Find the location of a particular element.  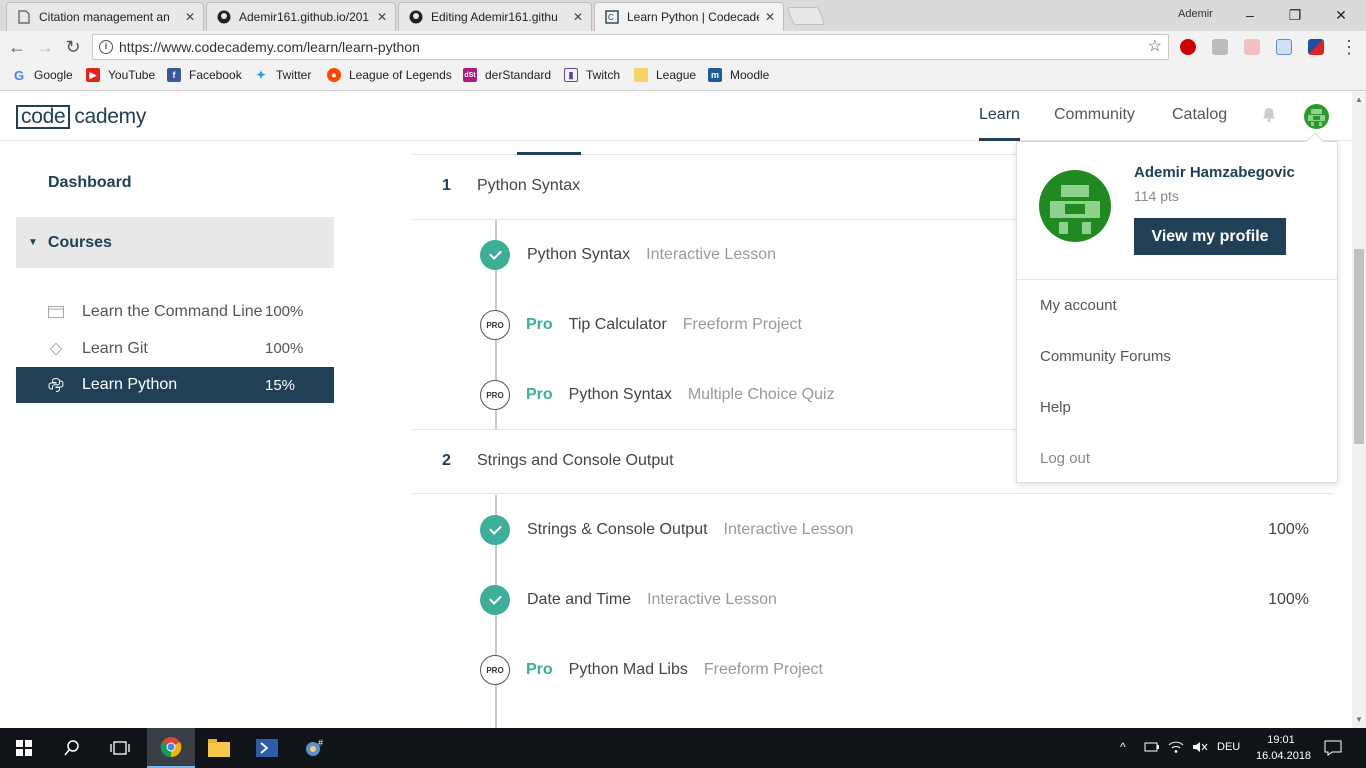

notifications-icon is located at coordinates (1333, 750).